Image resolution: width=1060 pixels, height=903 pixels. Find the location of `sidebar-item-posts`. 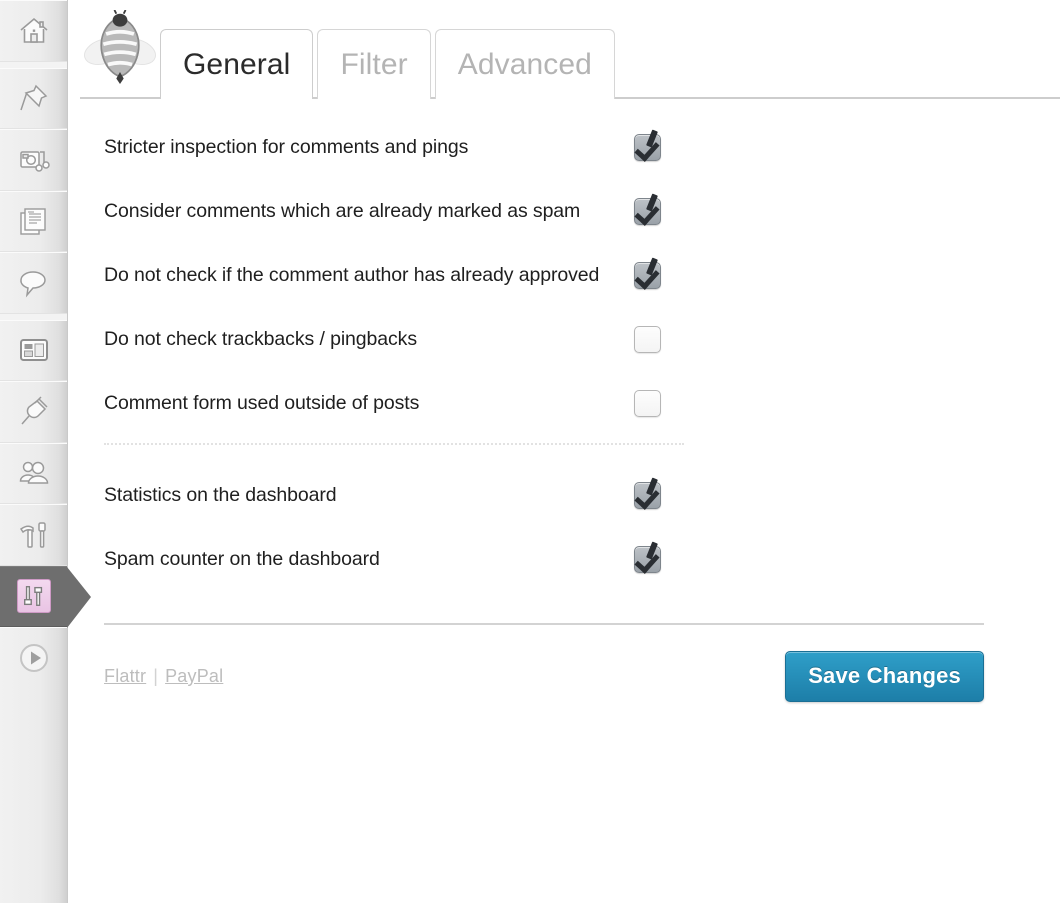

sidebar-item-posts is located at coordinates (33, 98).